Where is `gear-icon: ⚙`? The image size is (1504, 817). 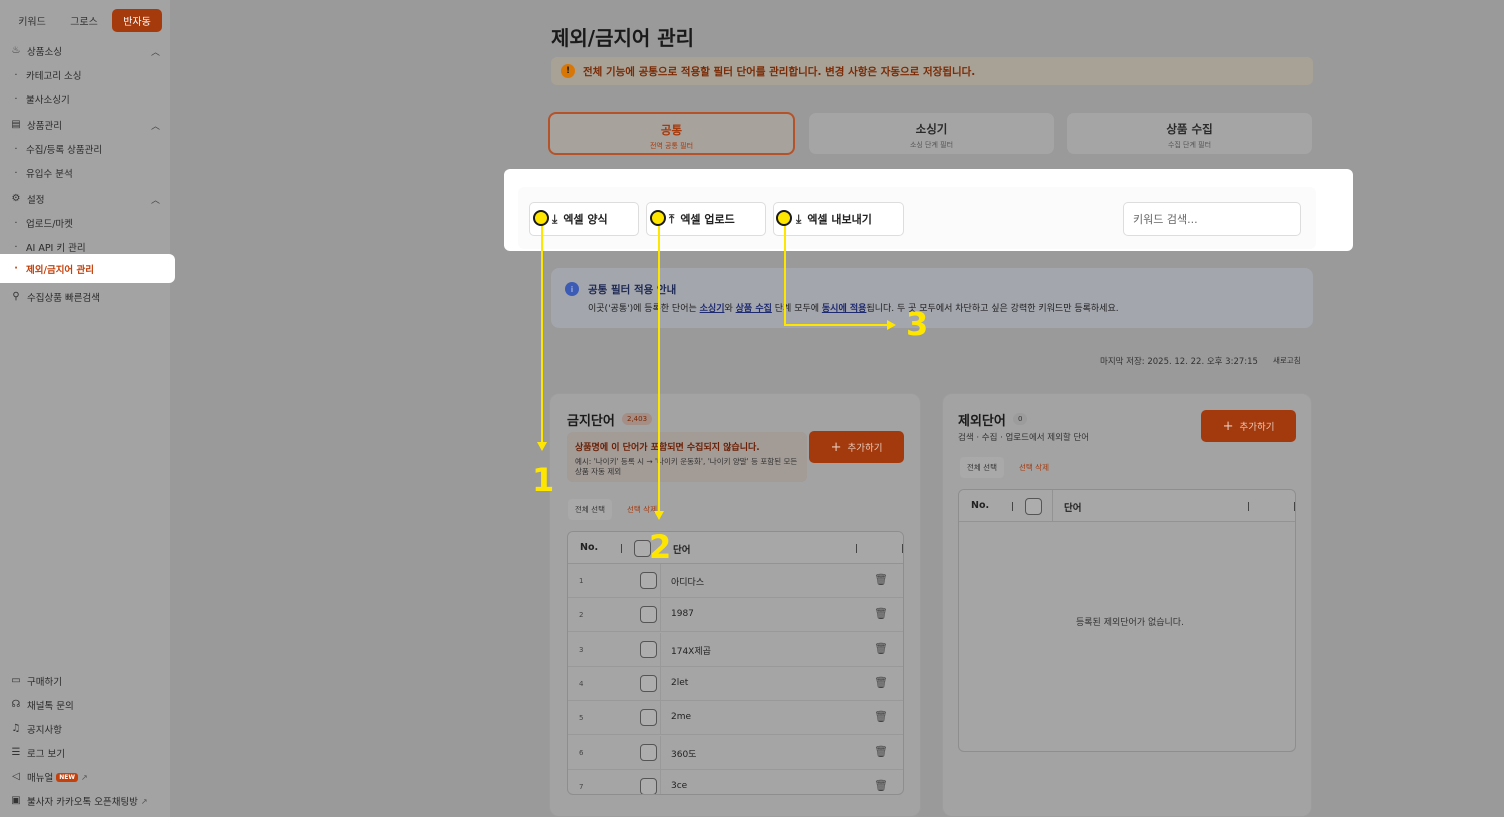
gear-icon: ⚙ is located at coordinates (16, 198).